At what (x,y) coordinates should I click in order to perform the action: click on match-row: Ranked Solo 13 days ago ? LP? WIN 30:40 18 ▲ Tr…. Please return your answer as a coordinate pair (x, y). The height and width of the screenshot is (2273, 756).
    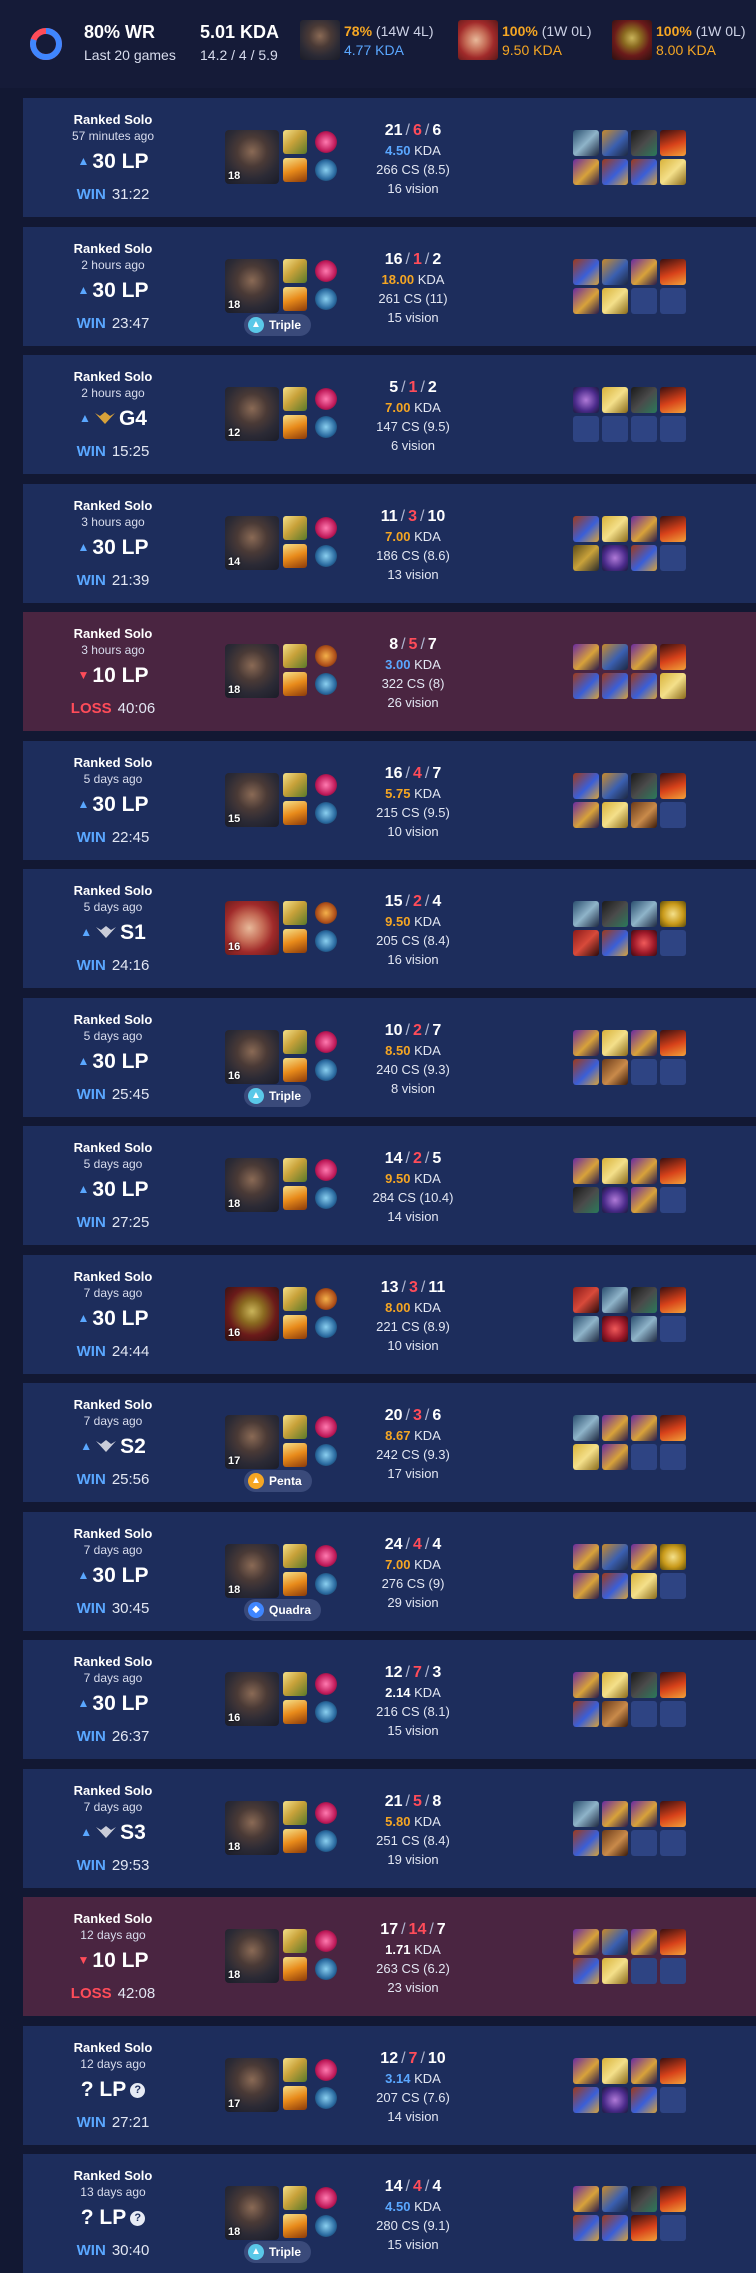
    Looking at the image, I should click on (389, 2213).